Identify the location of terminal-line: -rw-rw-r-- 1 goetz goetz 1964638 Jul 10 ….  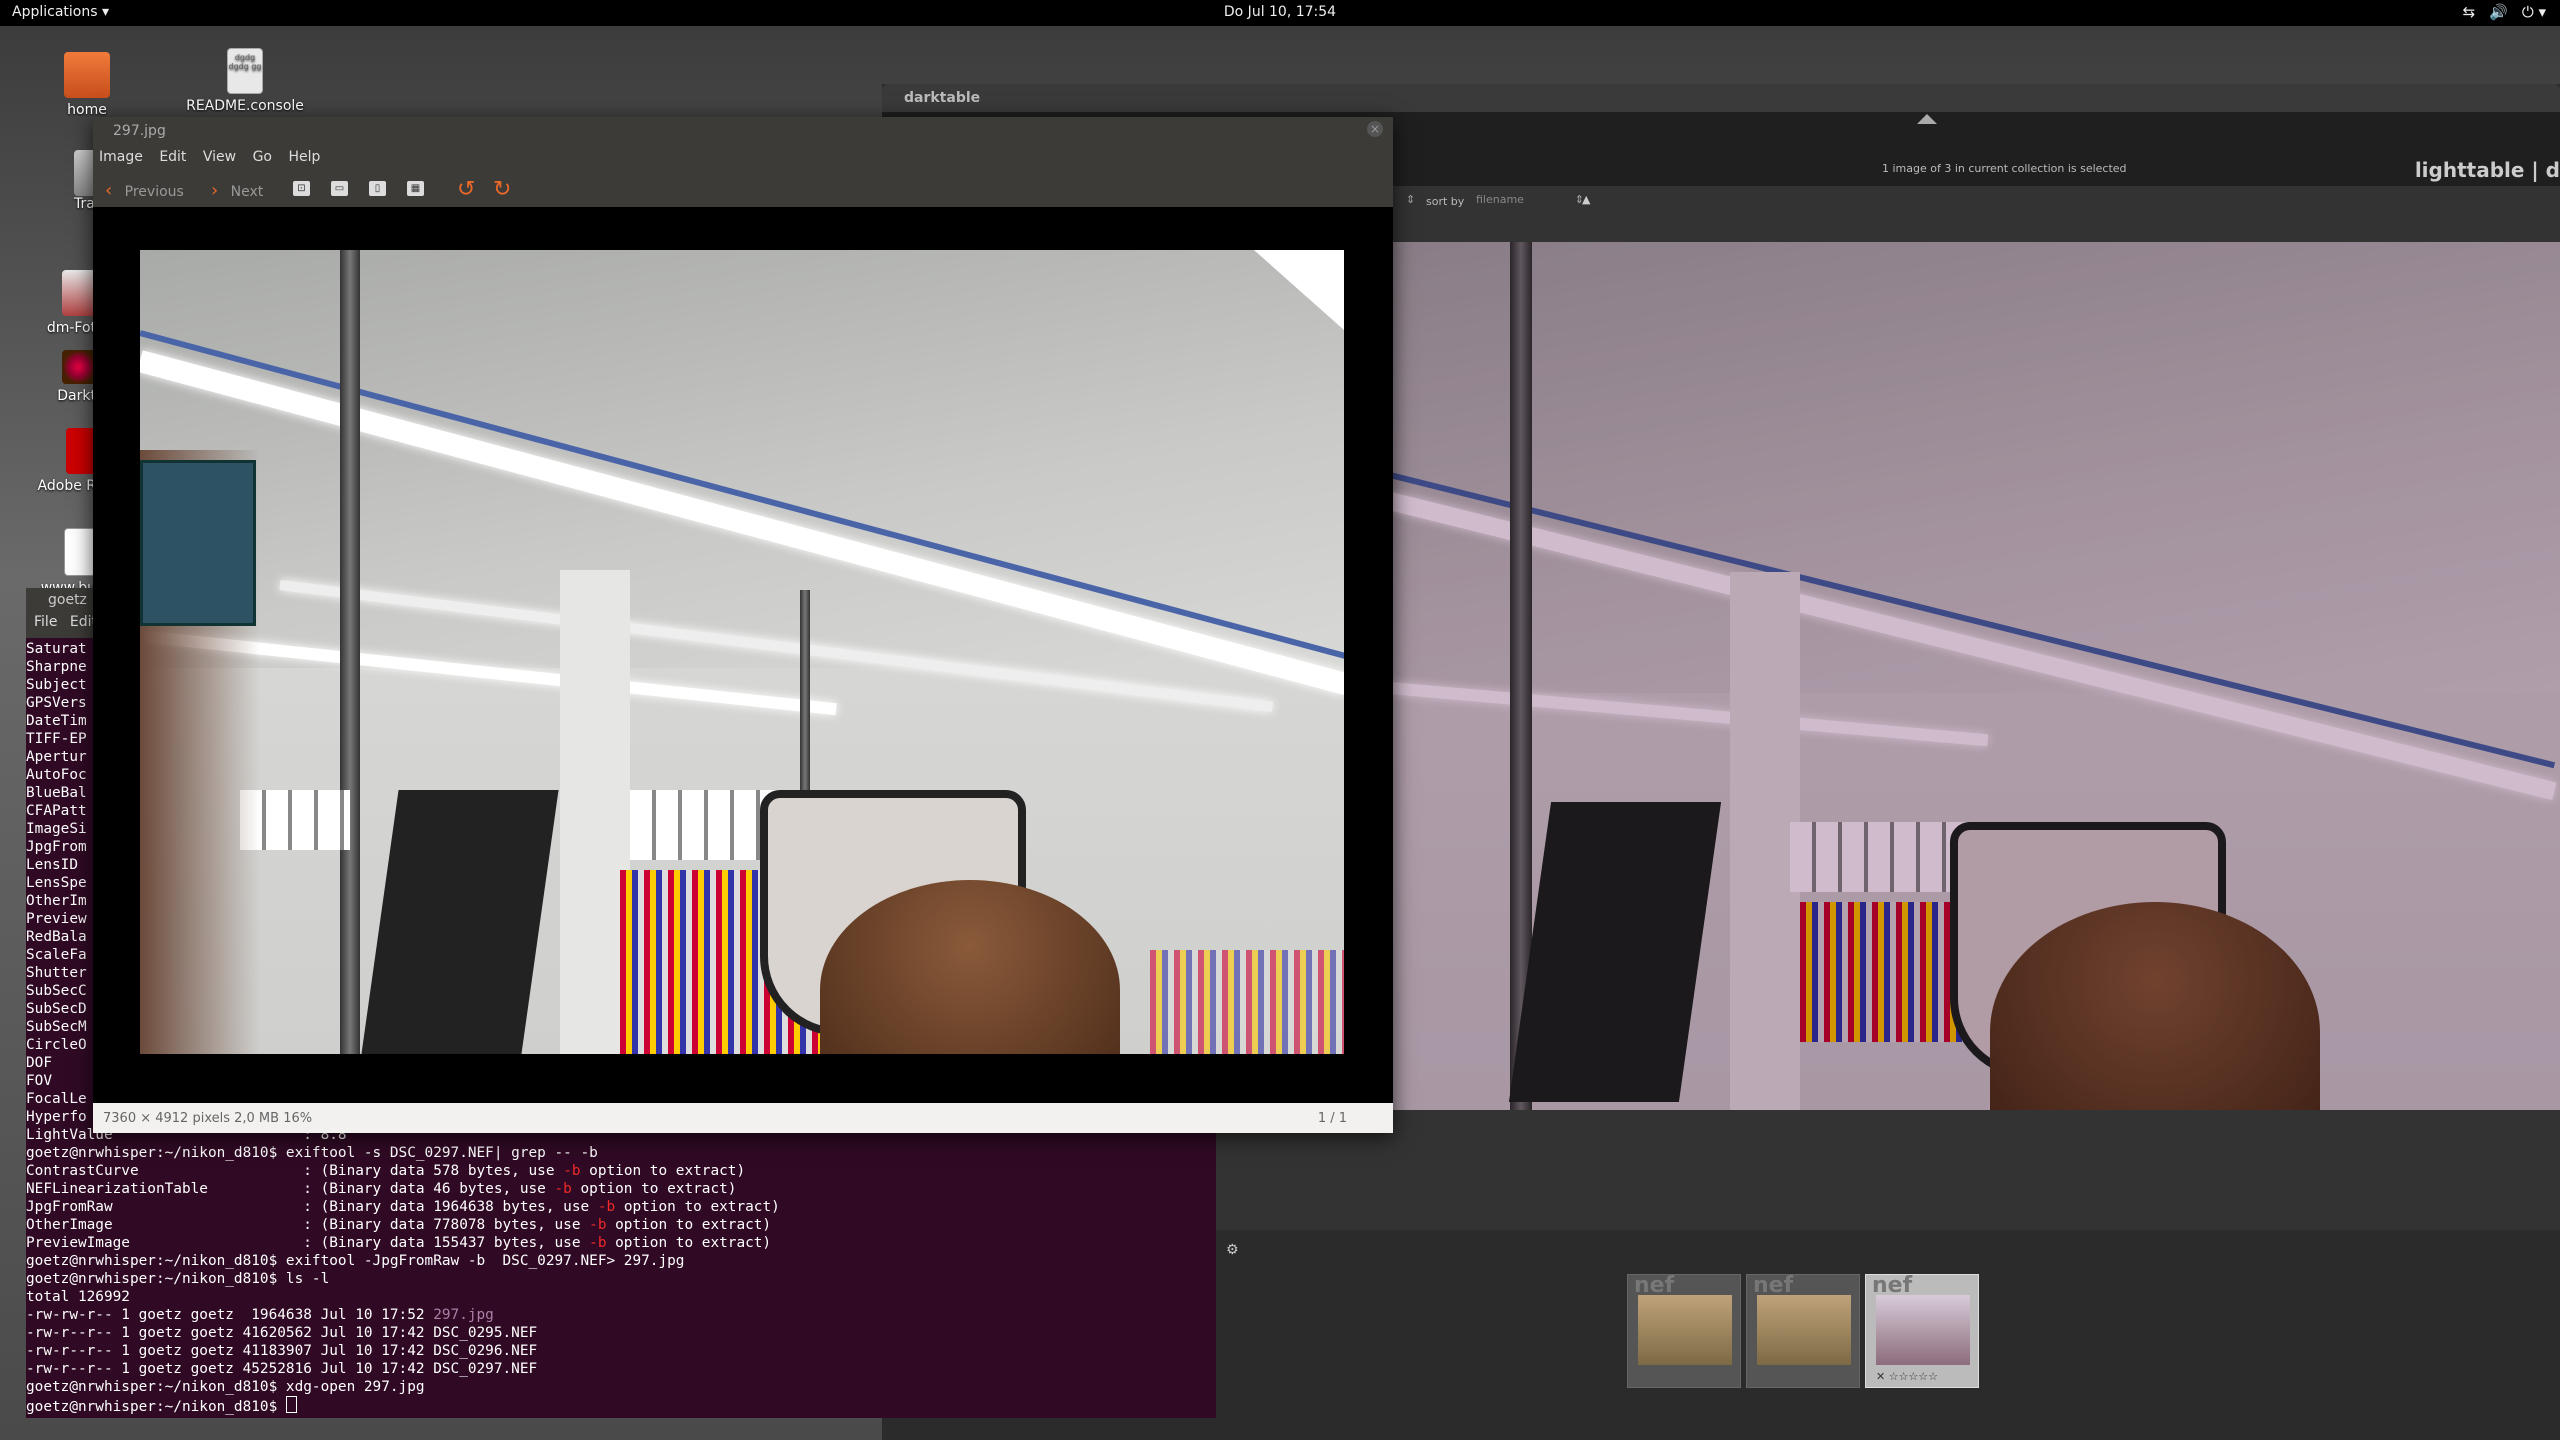
(260, 1315).